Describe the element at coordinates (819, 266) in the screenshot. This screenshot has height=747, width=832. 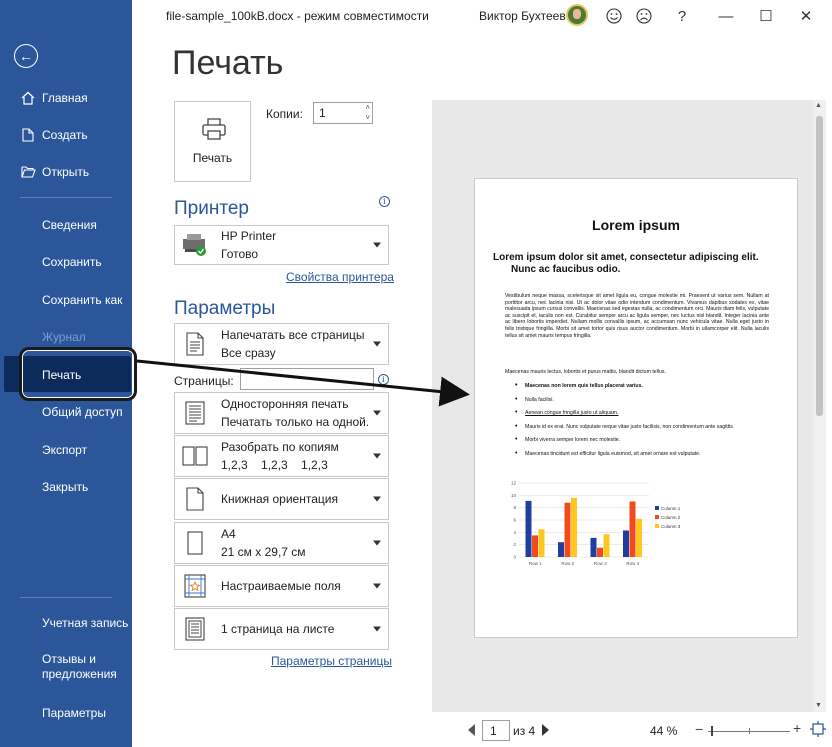
I see `scrollbar-thumb` at that location.